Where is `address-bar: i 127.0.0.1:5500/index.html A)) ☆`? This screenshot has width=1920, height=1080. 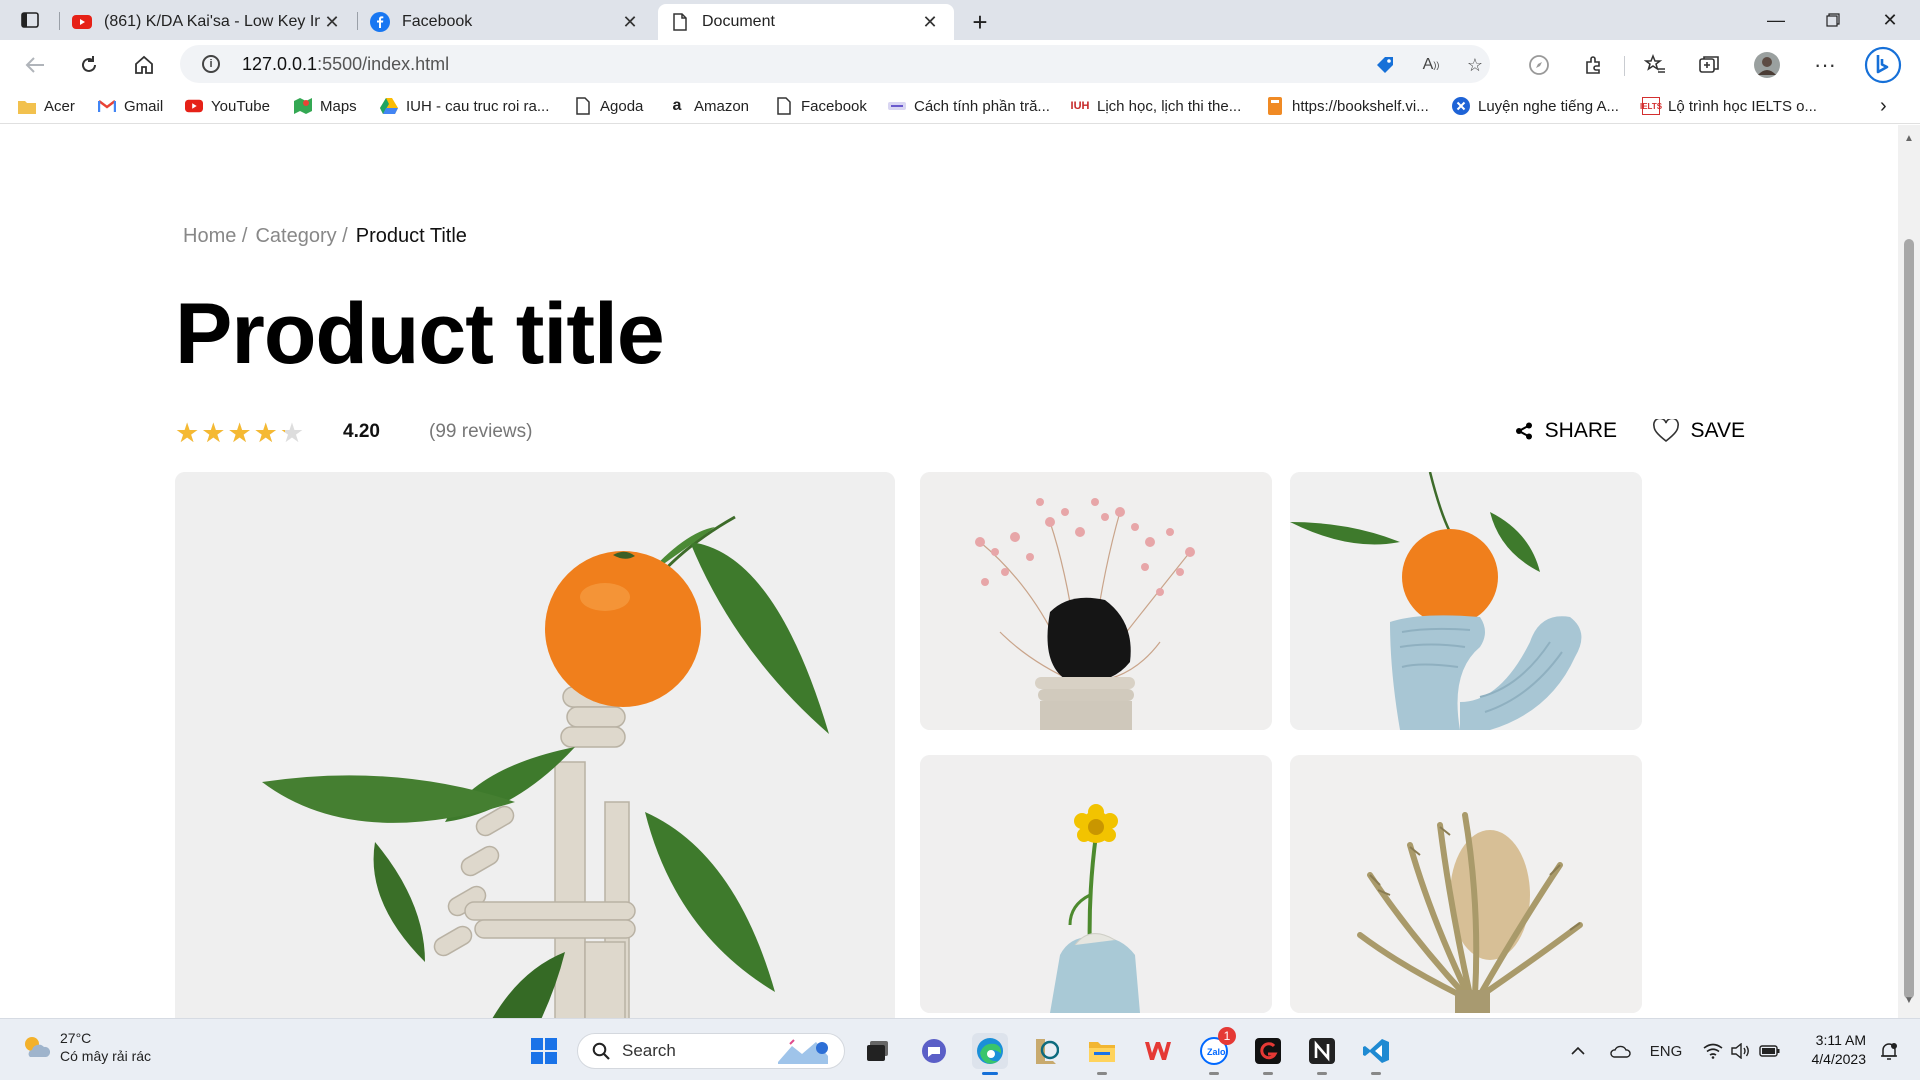
address-bar: i 127.0.0.1:5500/index.html A)) ☆ is located at coordinates (835, 64).